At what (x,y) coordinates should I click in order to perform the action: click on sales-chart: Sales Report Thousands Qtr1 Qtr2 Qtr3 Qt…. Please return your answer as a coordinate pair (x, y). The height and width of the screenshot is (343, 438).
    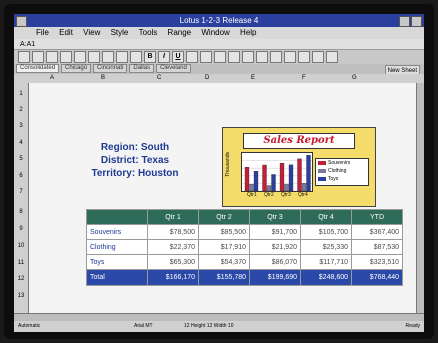
    Looking at the image, I should click on (299, 167).